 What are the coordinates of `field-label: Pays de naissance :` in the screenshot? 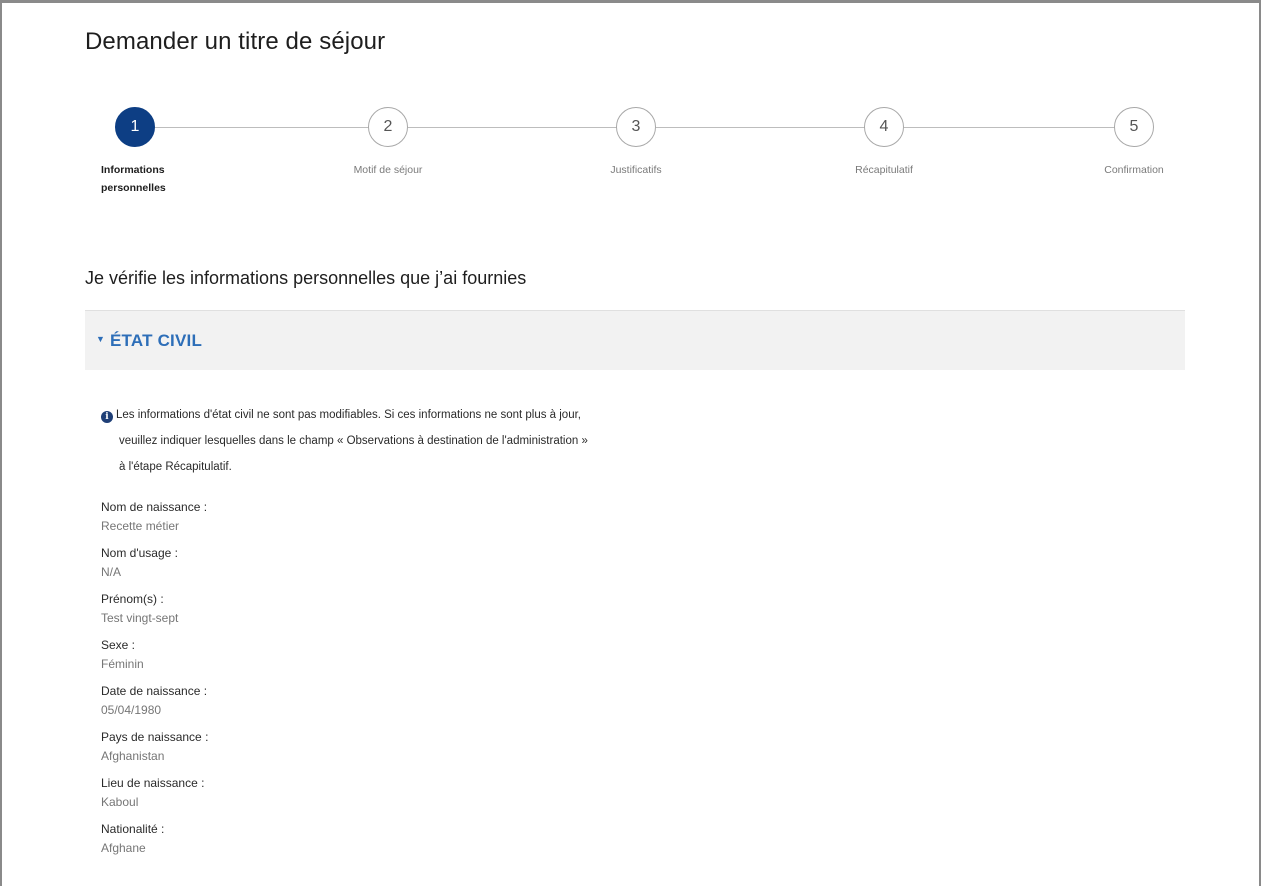 It's located at (155, 737).